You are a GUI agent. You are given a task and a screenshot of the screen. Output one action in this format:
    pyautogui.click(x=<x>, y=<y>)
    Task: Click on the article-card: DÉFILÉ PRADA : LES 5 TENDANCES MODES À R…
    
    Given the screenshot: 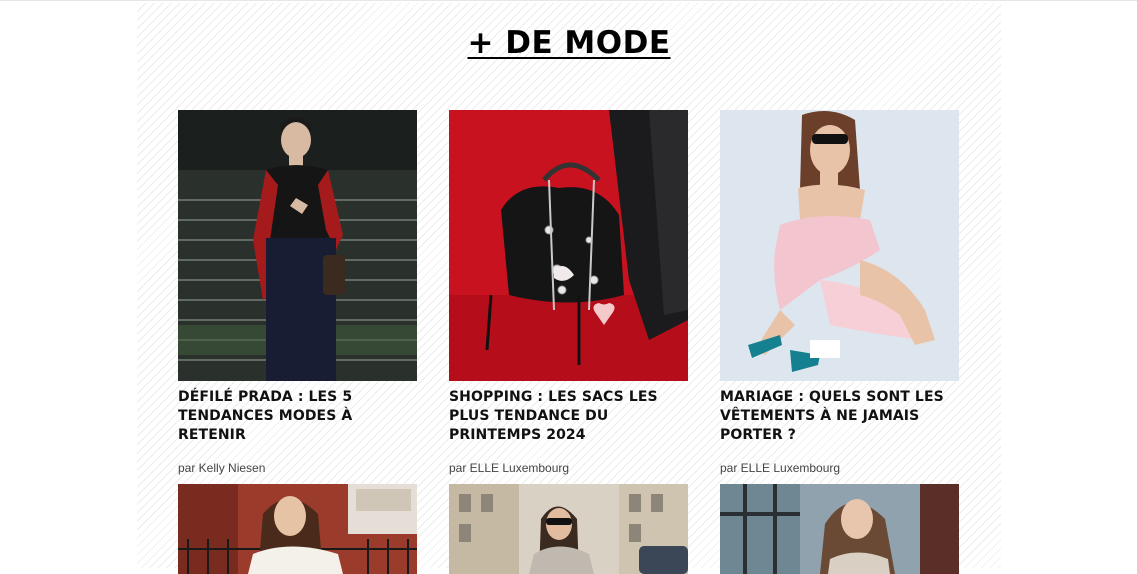 What is the action you would take?
    pyautogui.click(x=297, y=292)
    